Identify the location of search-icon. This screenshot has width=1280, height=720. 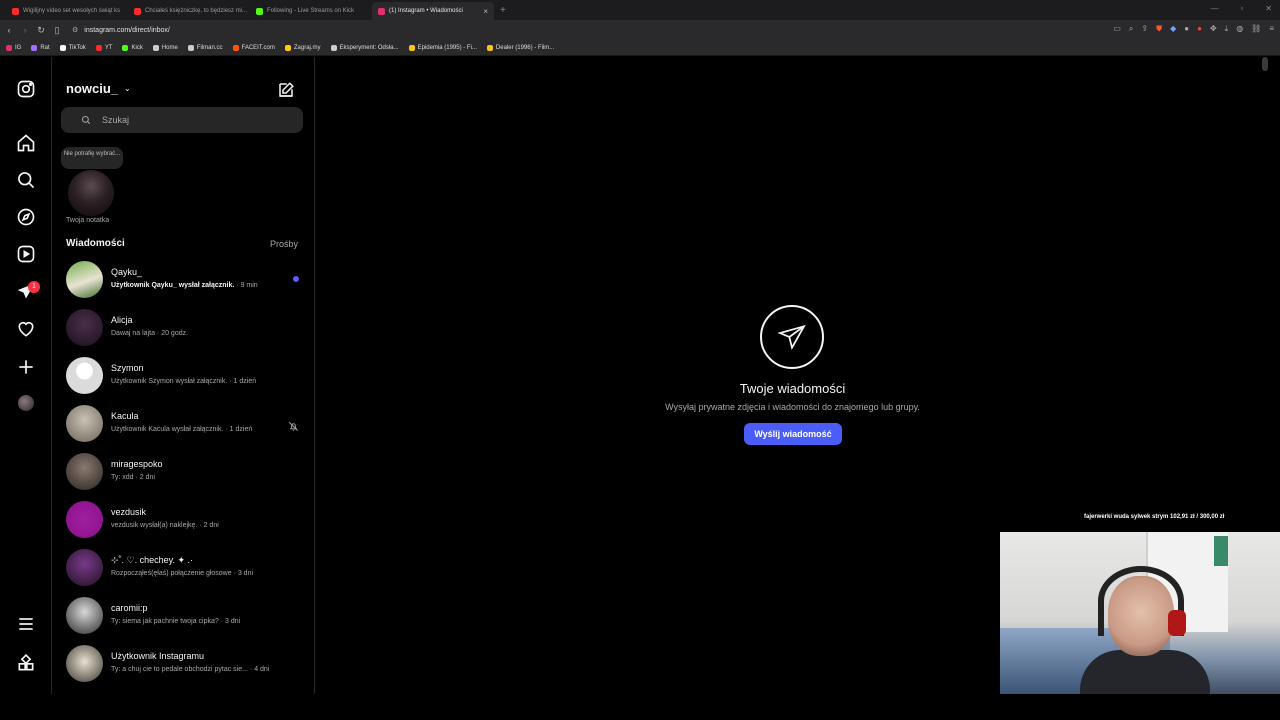
(26, 180).